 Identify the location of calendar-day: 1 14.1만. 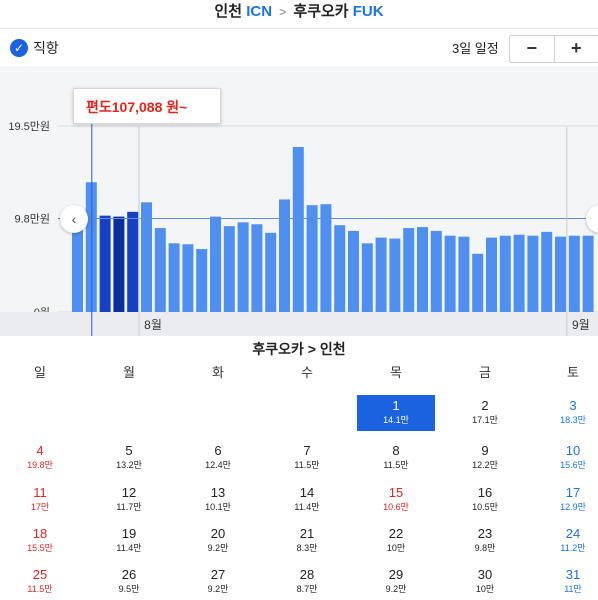
(396, 413).